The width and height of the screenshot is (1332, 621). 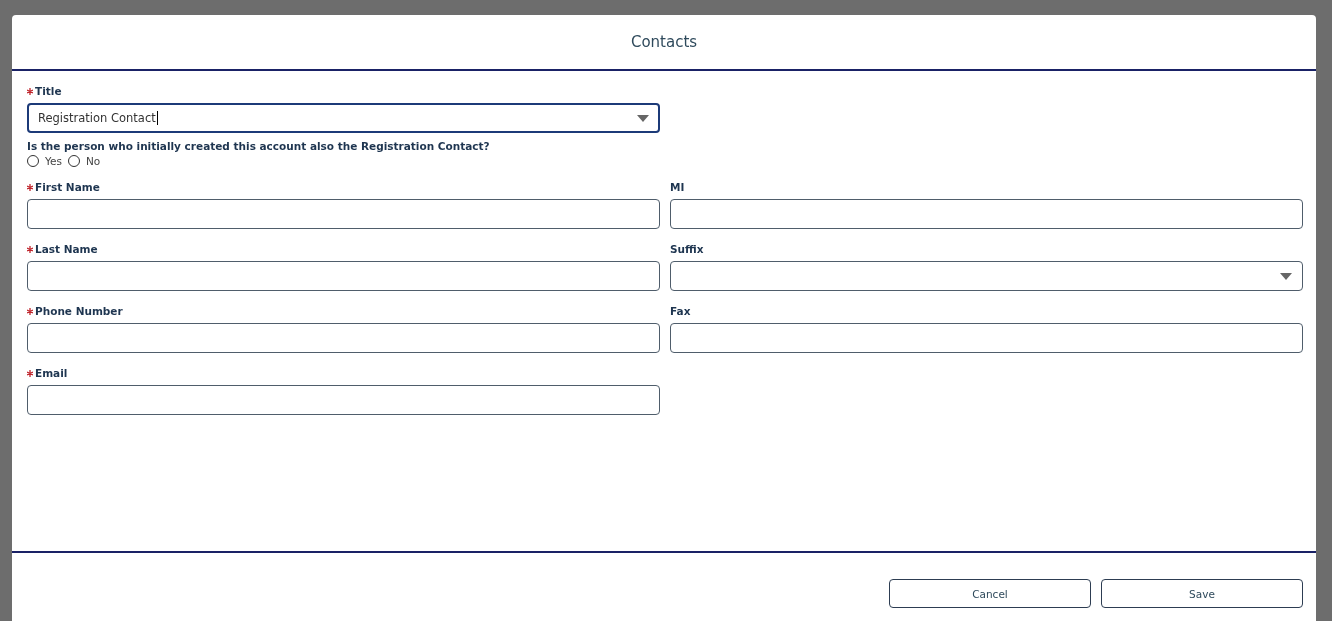 I want to click on field-label: Suffix, so click(x=687, y=249).